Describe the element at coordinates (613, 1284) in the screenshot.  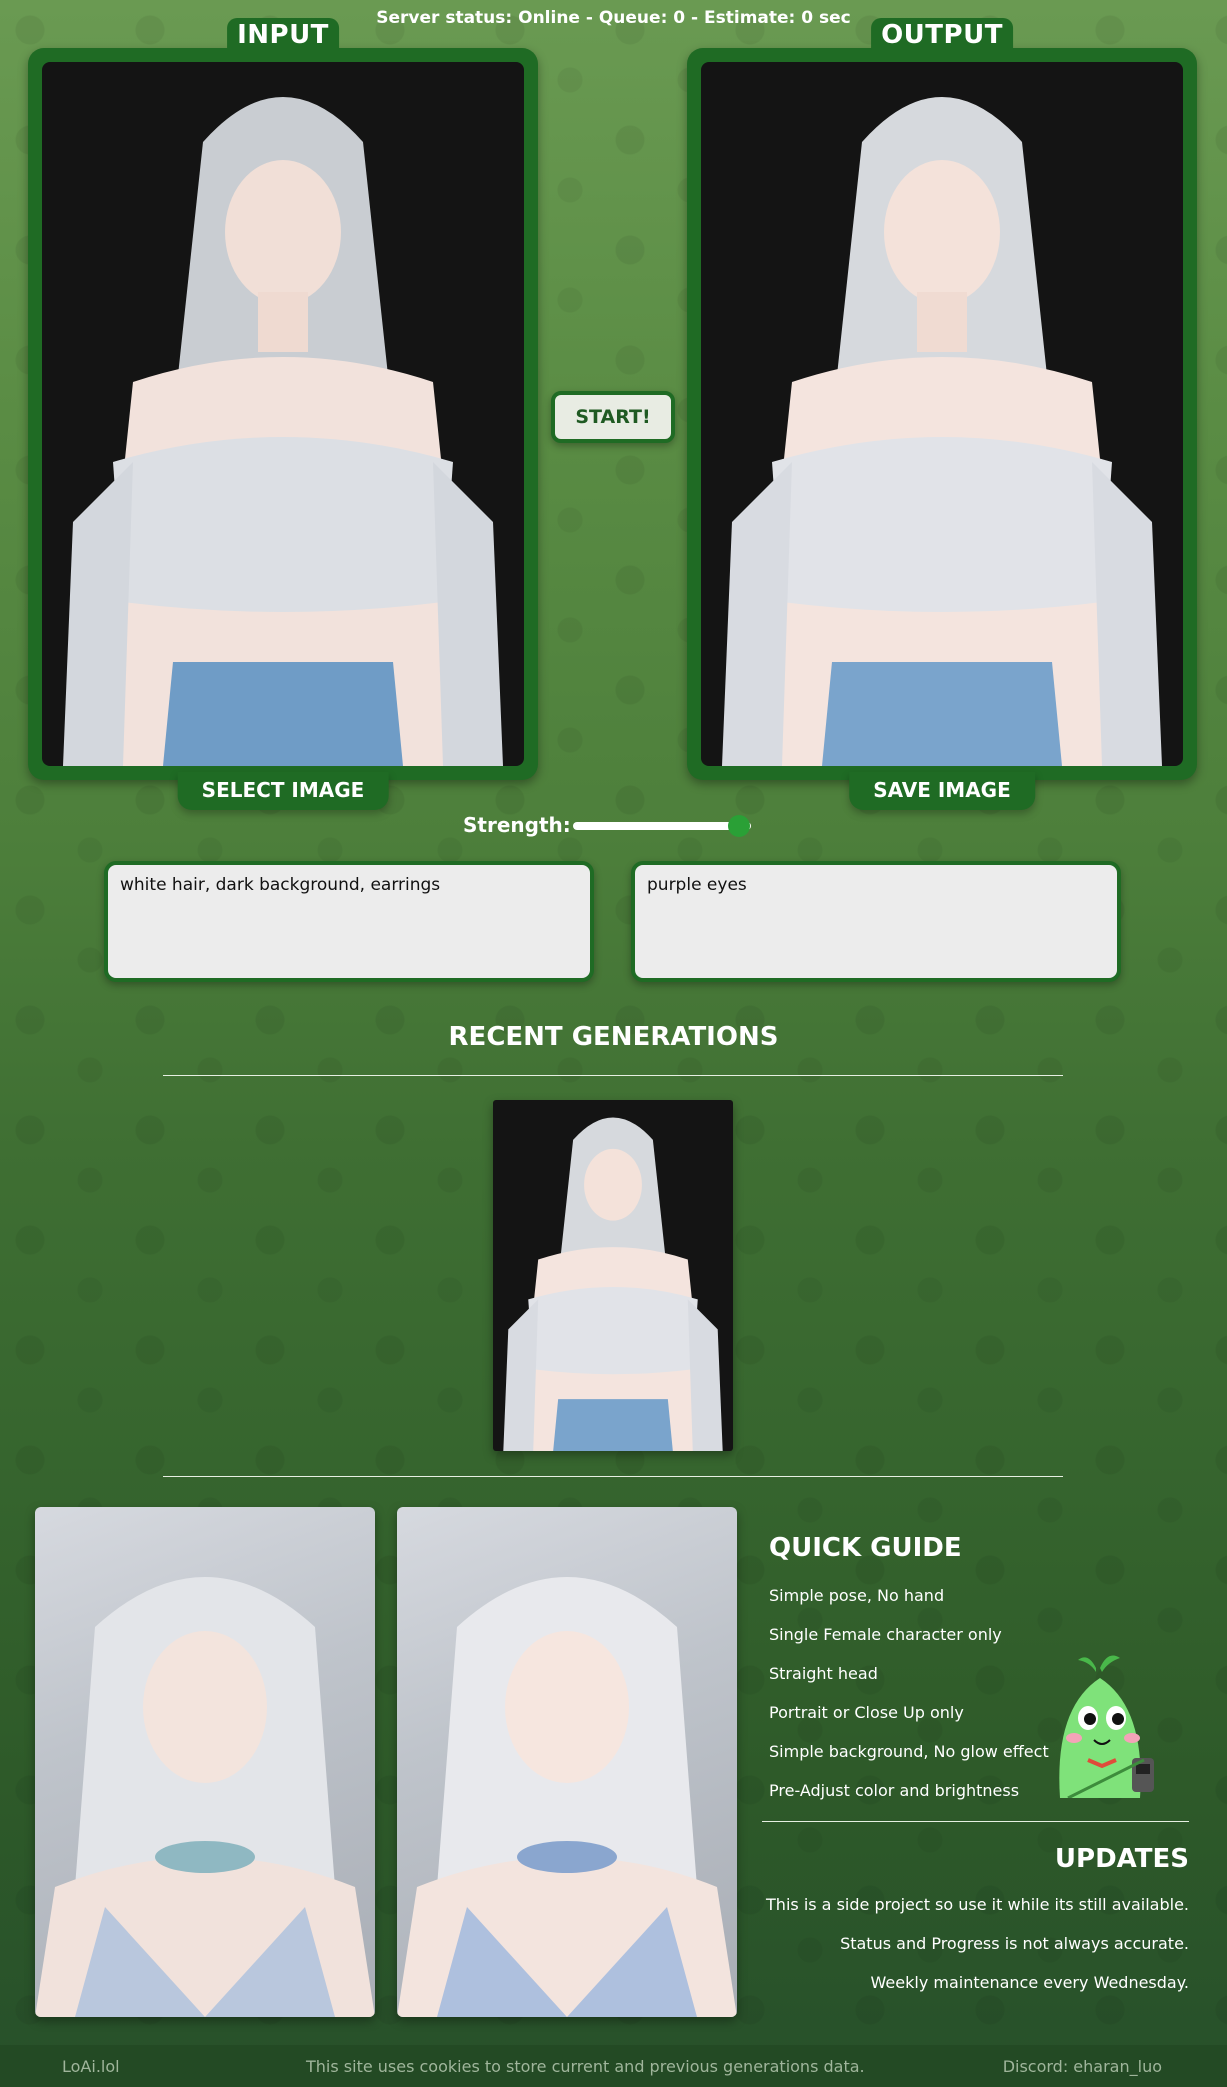
I see `recent-thumbnail-image` at that location.